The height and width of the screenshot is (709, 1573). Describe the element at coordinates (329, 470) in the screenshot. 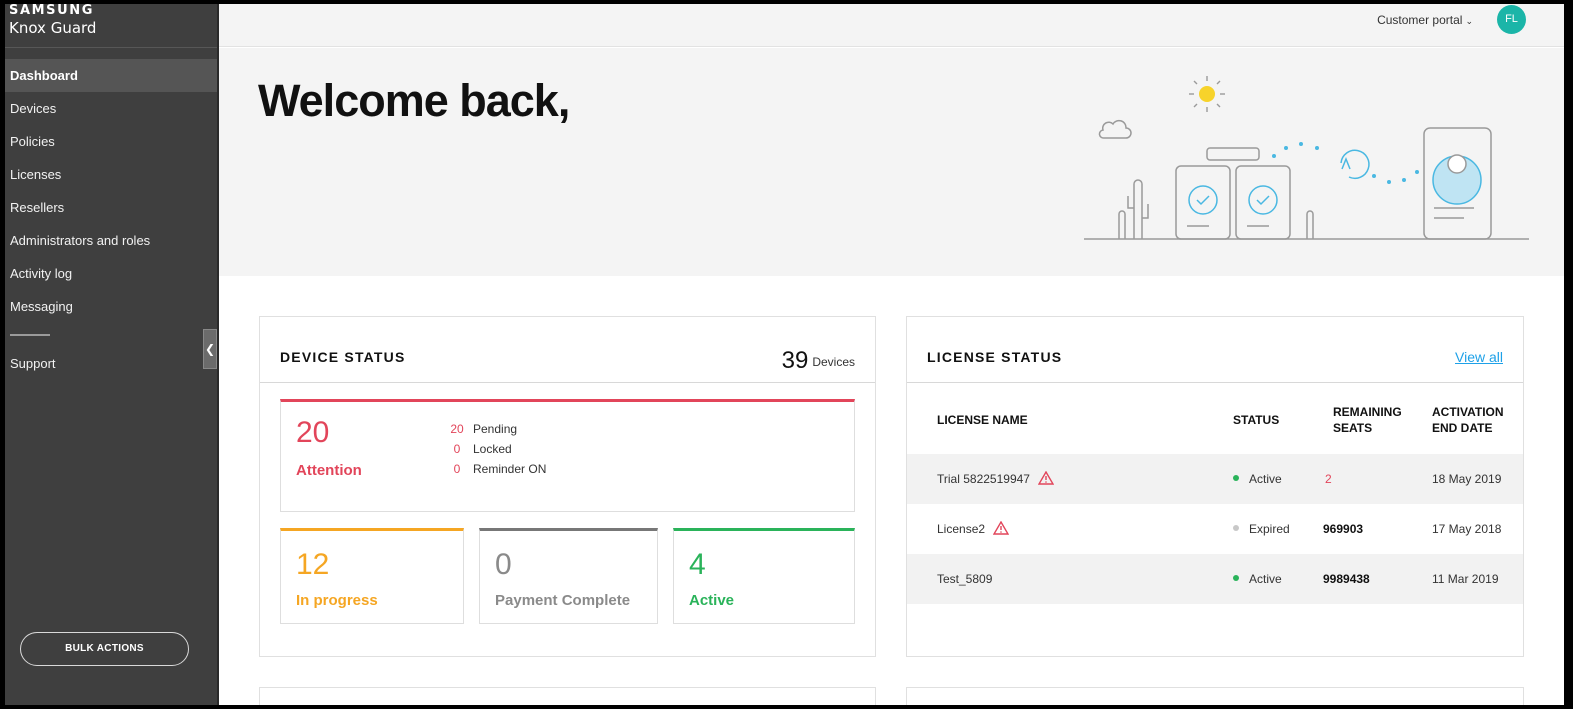

I see `attention-label: Attention` at that location.